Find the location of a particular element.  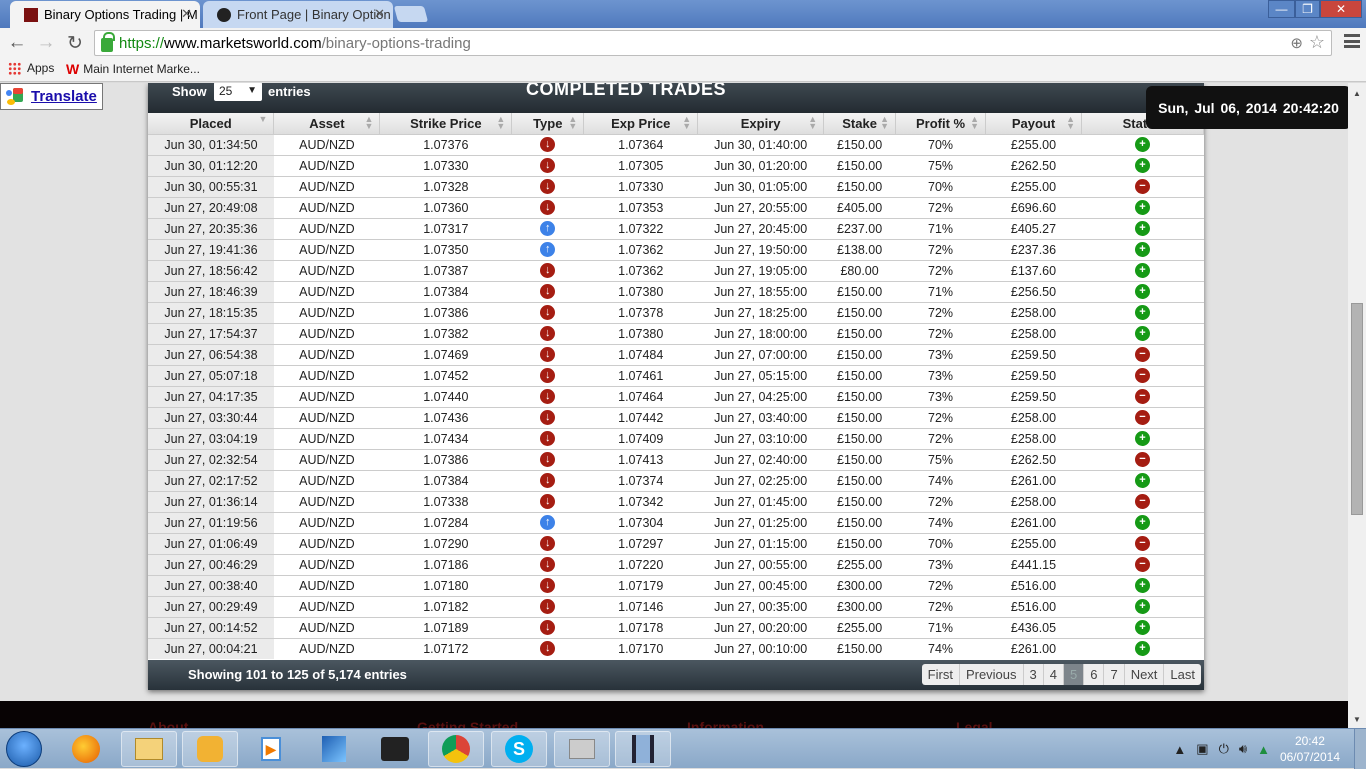

back-button: ← is located at coordinates (17, 43).